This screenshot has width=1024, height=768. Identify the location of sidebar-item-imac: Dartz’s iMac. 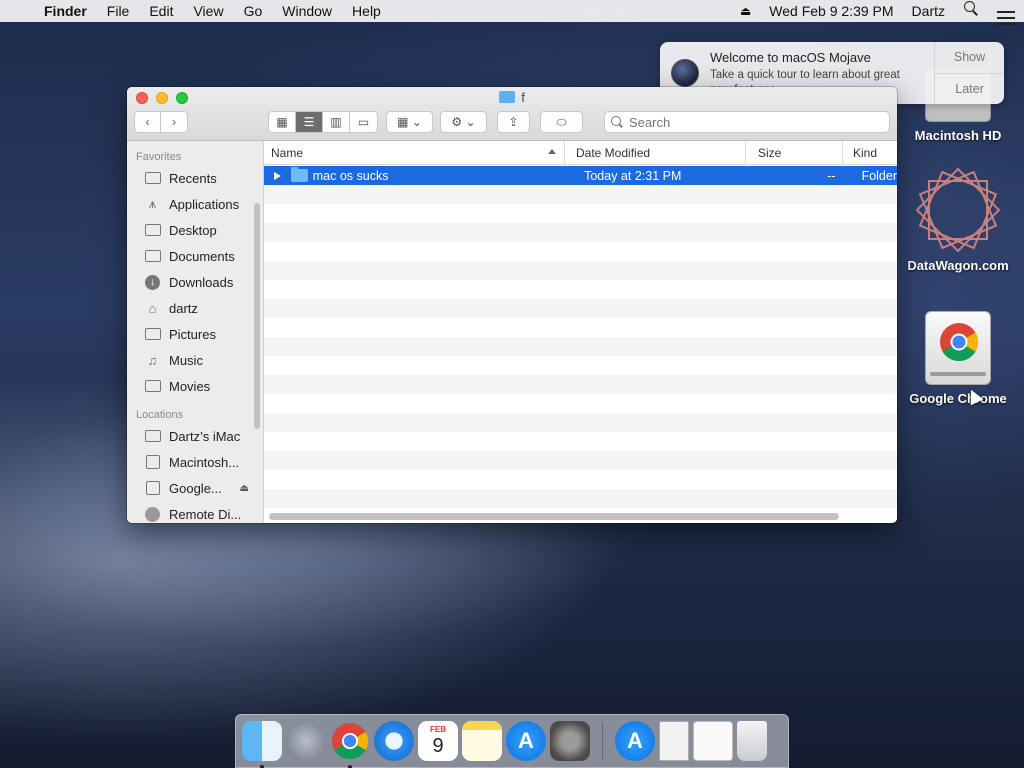
(195, 436).